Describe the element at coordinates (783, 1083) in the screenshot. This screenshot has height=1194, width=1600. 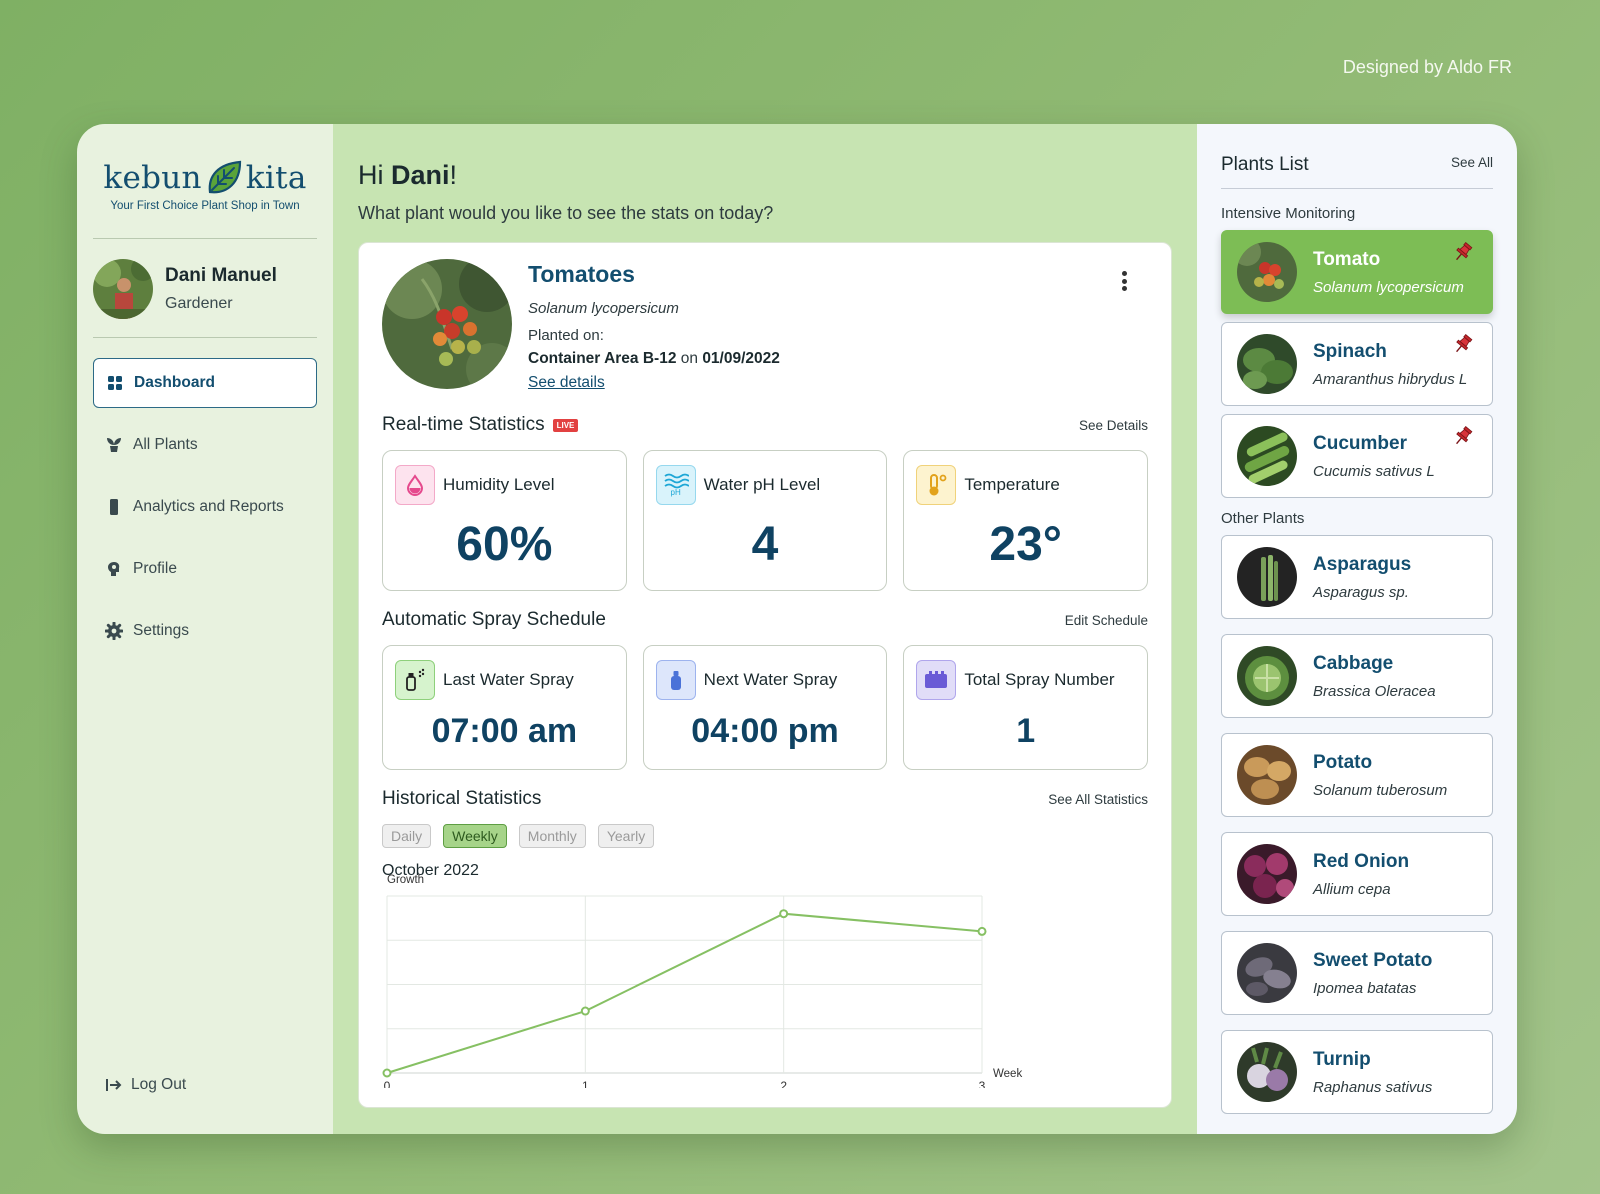
I see `x-tick-label: 2` at that location.